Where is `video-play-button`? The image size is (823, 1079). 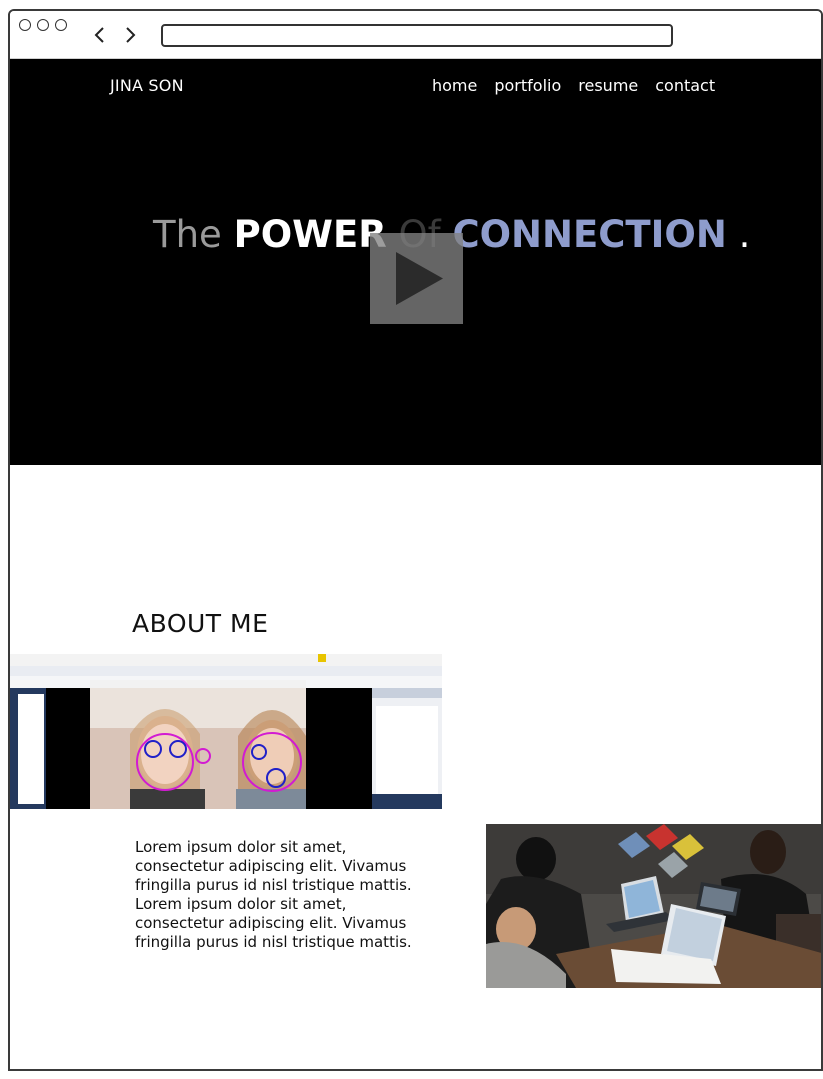
video-play-button is located at coordinates (416, 278).